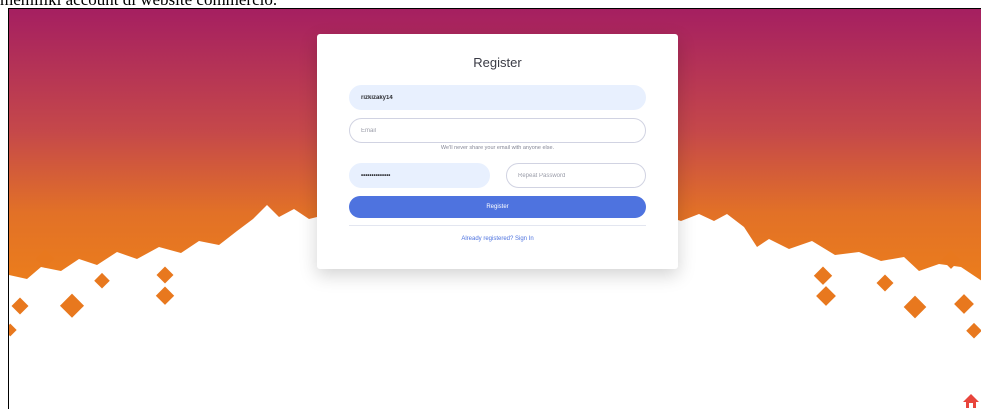  Describe the element at coordinates (419, 175) in the screenshot. I see `password-input` at that location.